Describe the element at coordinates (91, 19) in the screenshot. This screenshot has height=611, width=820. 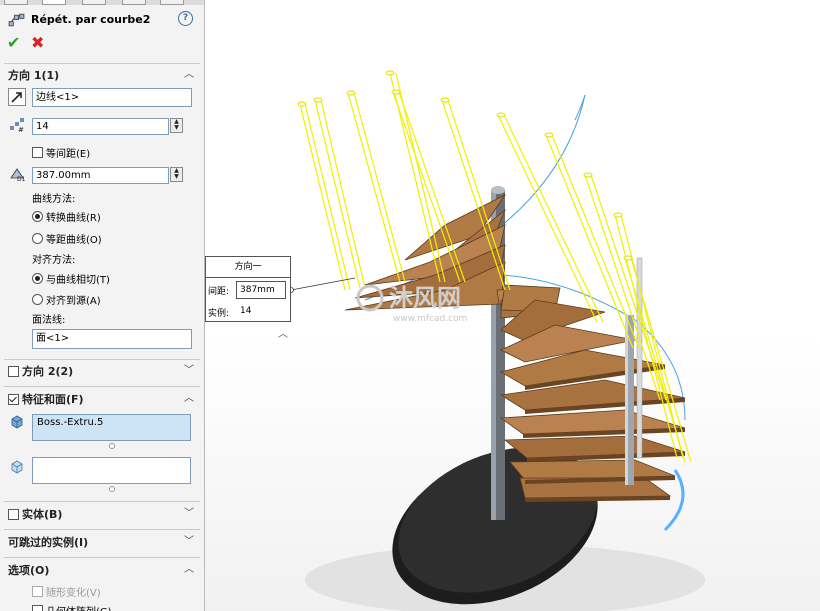
I see `feature-title: Répét. par courbe2` at that location.